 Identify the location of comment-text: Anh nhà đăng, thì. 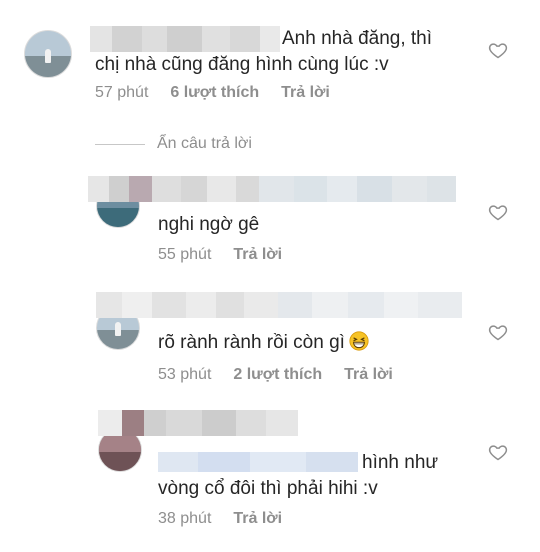
(357, 38).